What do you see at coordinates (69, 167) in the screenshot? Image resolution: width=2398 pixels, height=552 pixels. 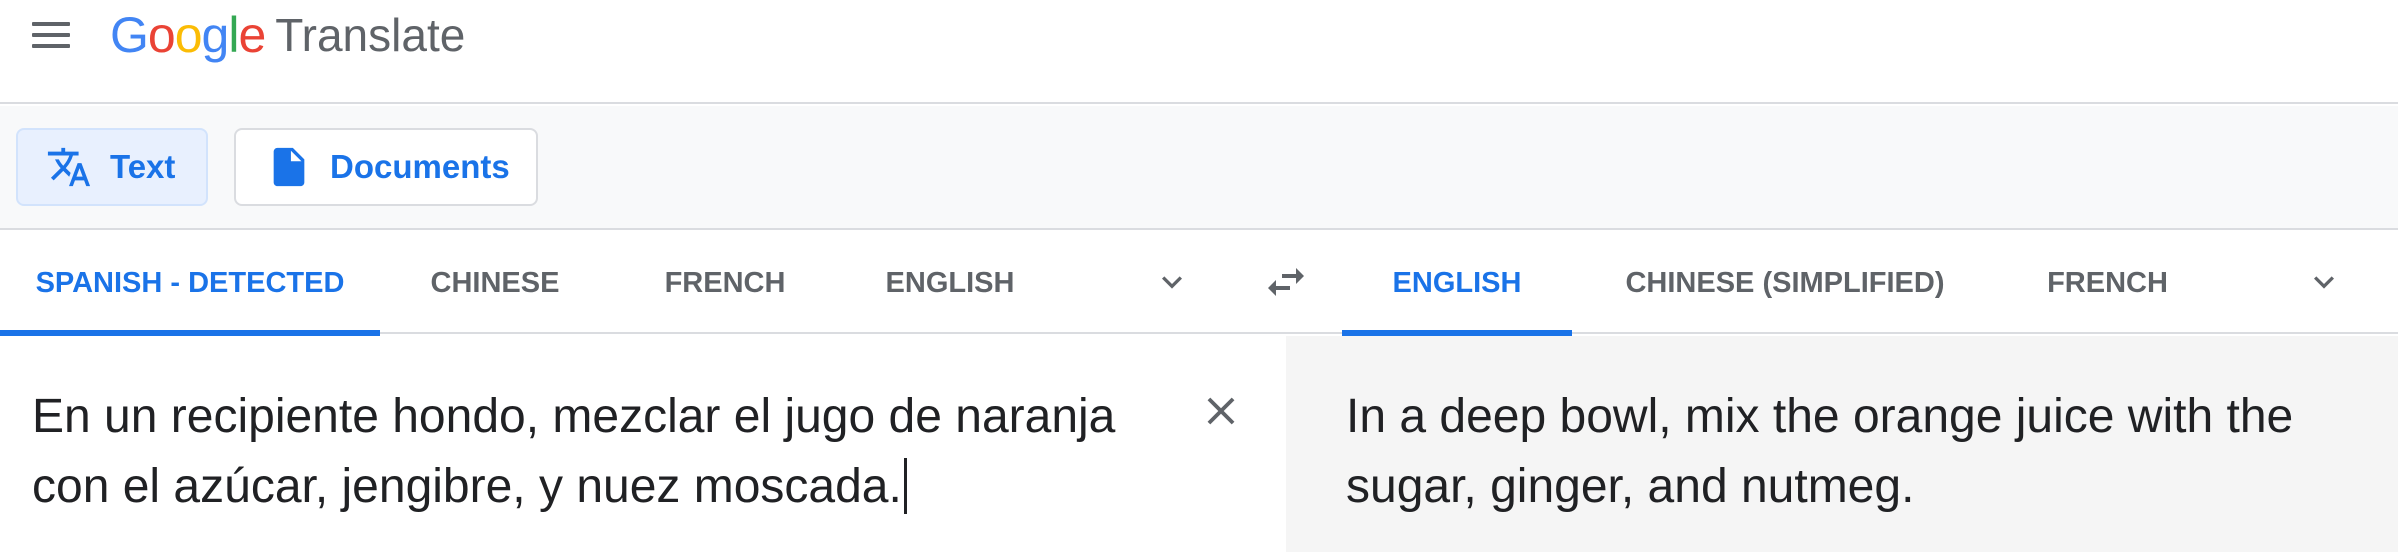 I see `translate-icon` at bounding box center [69, 167].